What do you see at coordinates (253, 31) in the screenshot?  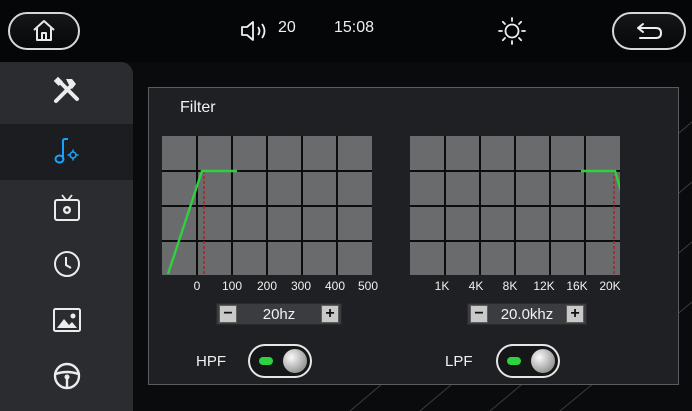 I see `speaker-icon` at bounding box center [253, 31].